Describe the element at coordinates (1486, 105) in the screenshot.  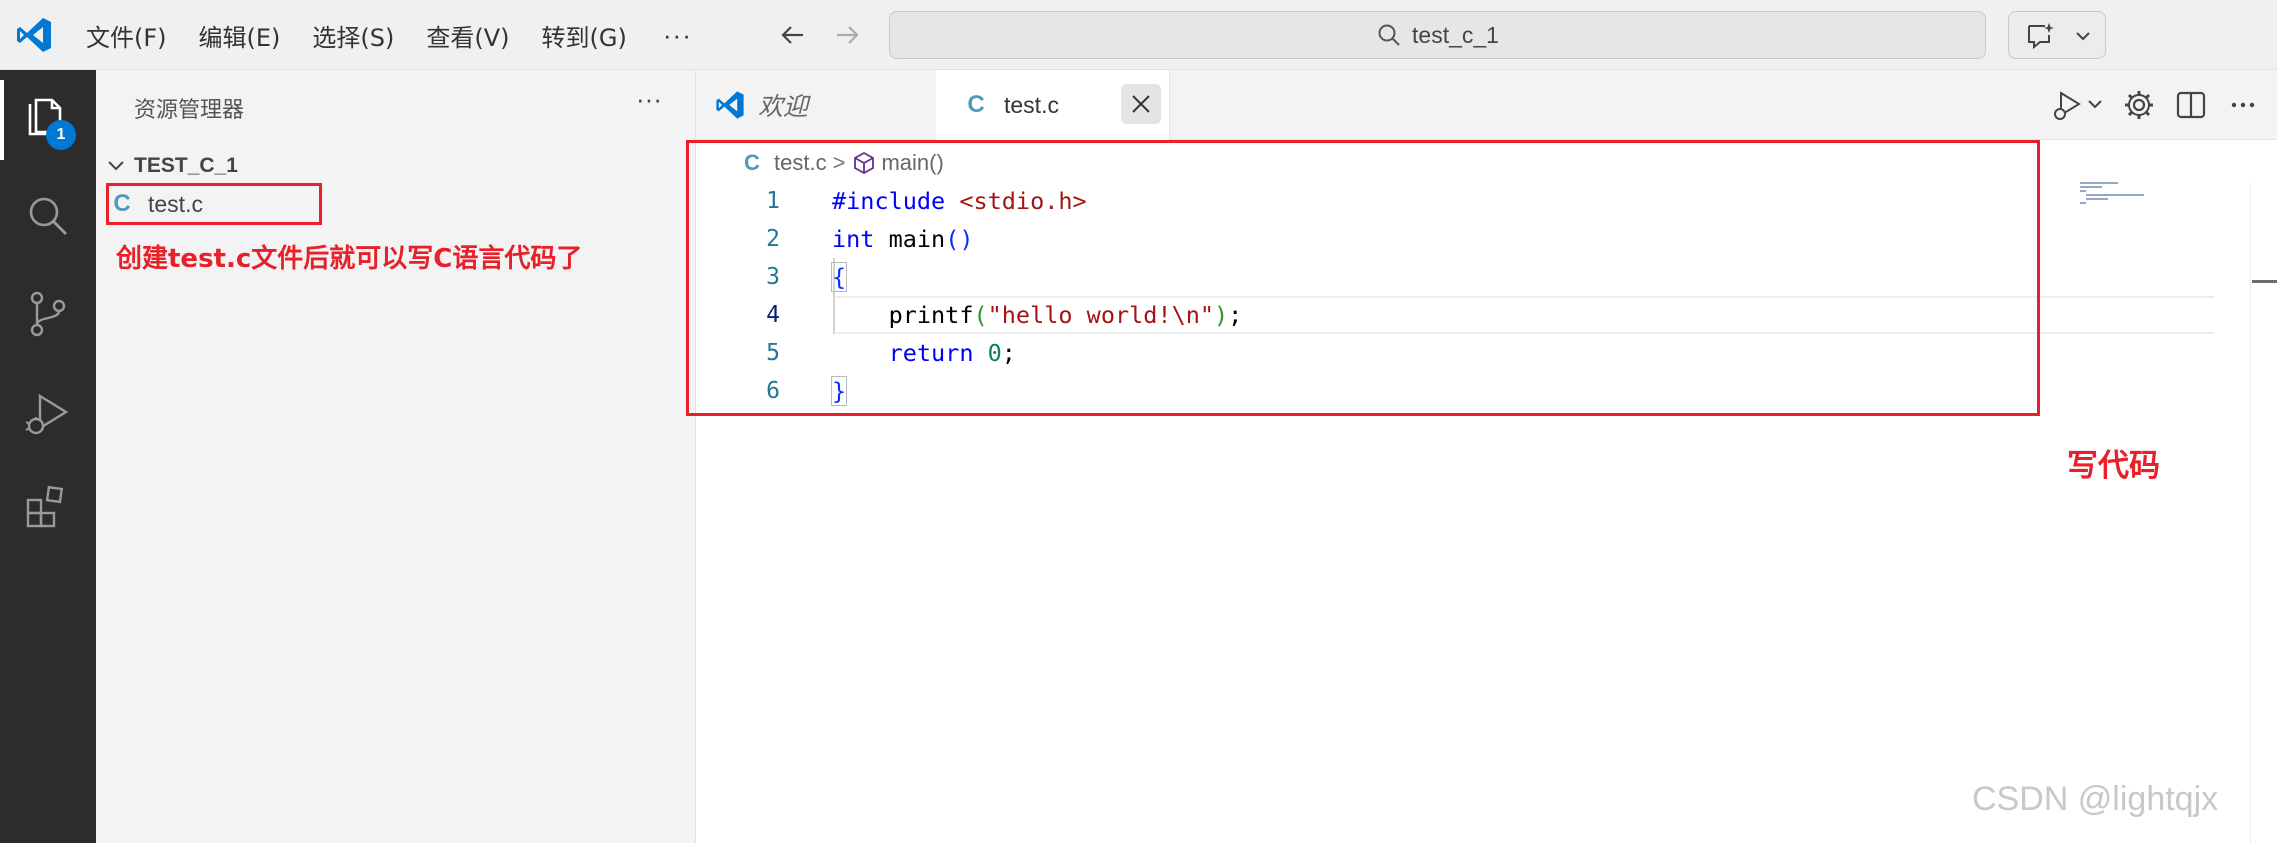
I see `editor-tabs: 欢迎 C test.c` at that location.